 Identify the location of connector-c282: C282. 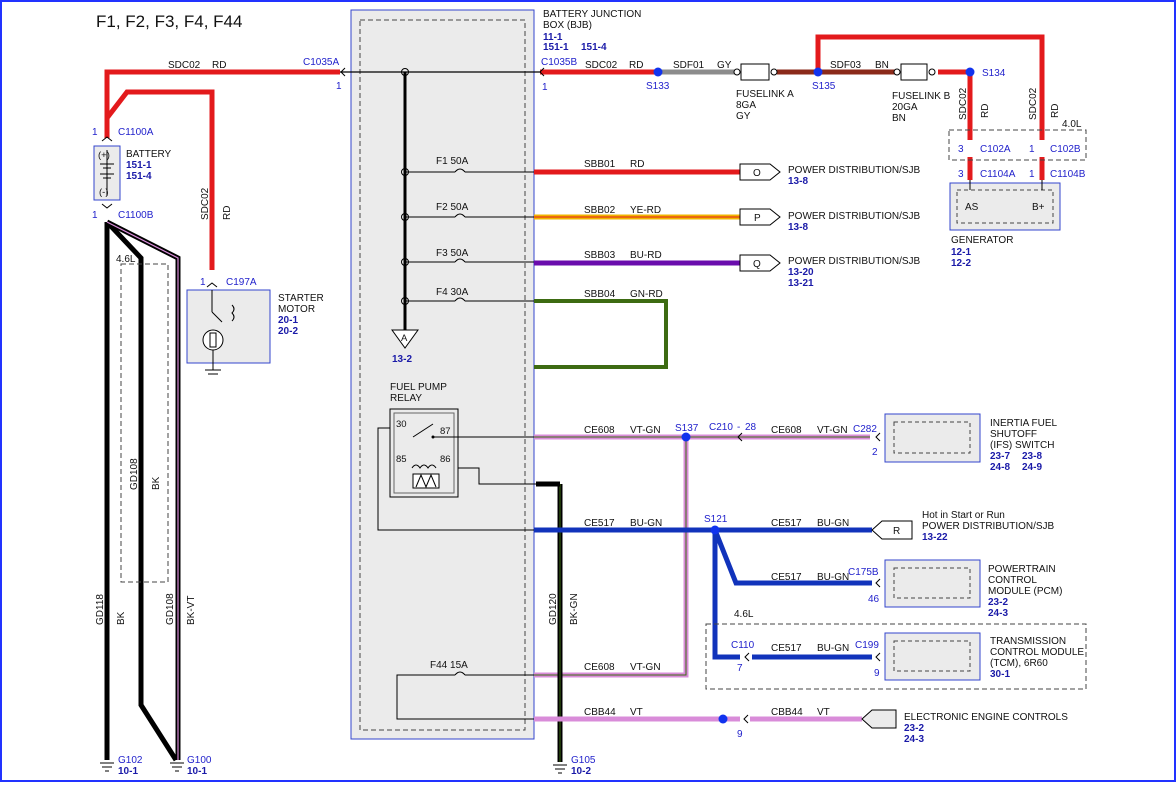
(865, 429).